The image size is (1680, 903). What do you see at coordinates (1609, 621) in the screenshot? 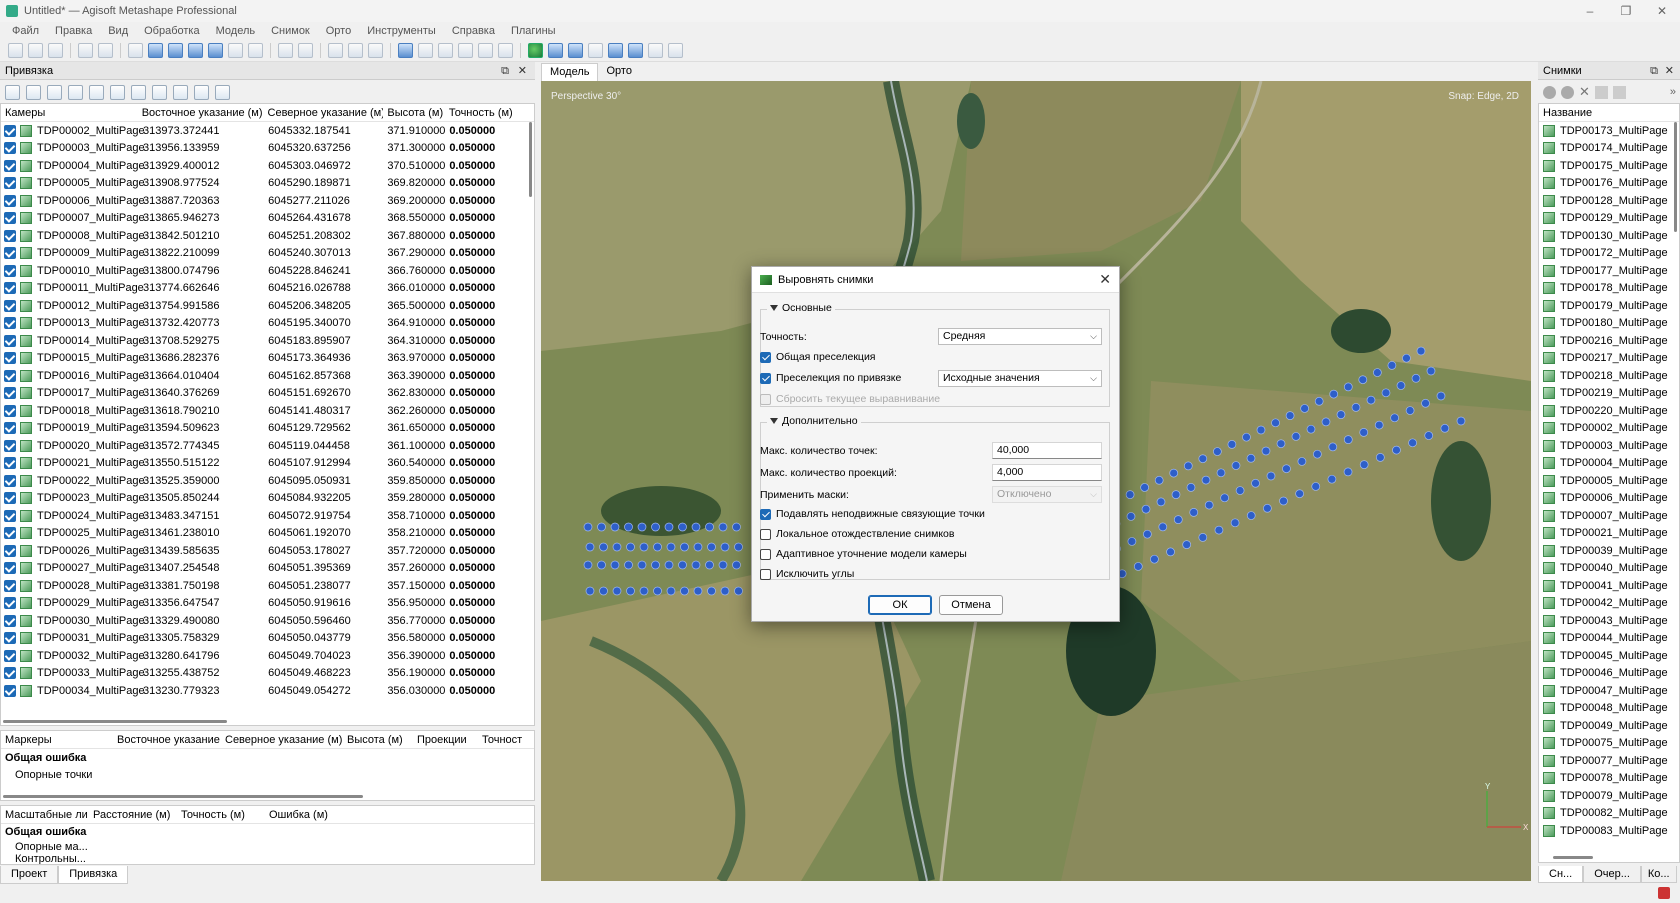
I see `list-item: TDP00043_MultiPage` at bounding box center [1609, 621].